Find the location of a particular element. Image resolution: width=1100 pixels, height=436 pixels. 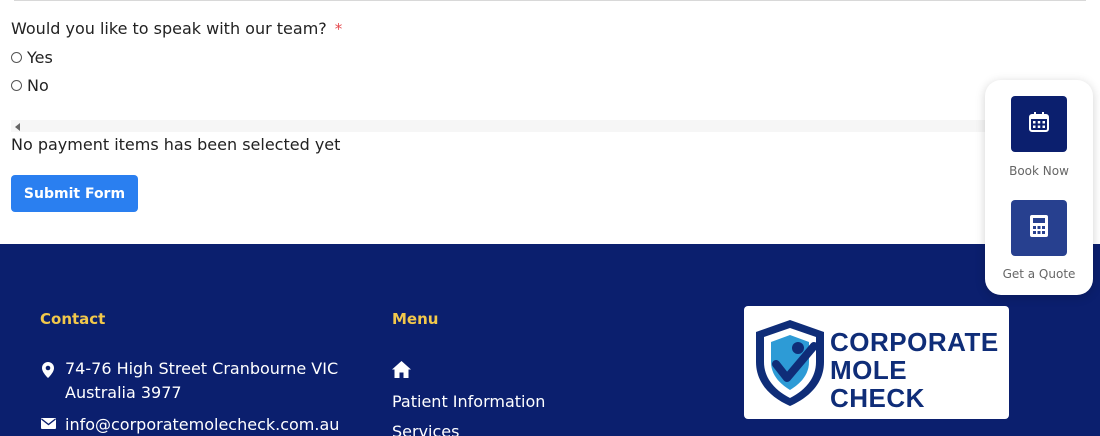

radio-option-yes: Yes is located at coordinates (32, 57).